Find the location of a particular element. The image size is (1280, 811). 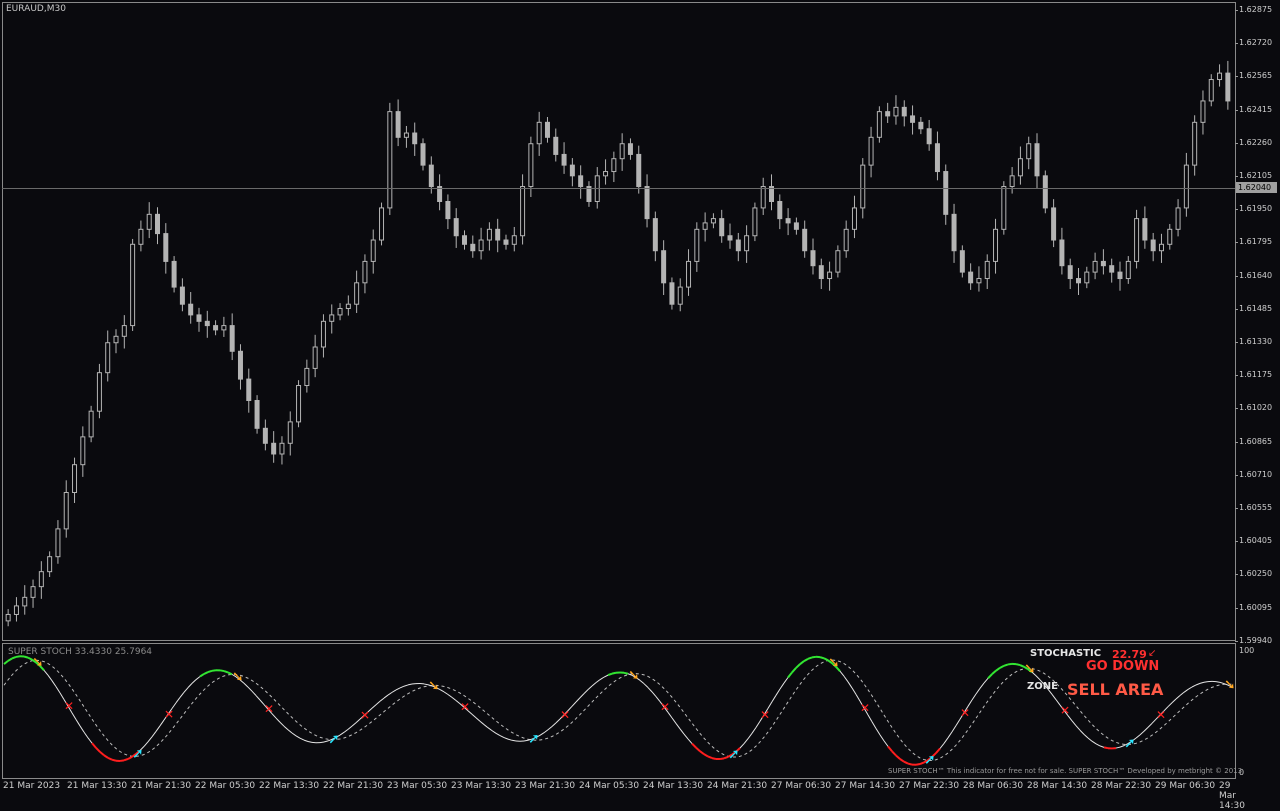

go-down-text: GO DOWN is located at coordinates (1122, 666).